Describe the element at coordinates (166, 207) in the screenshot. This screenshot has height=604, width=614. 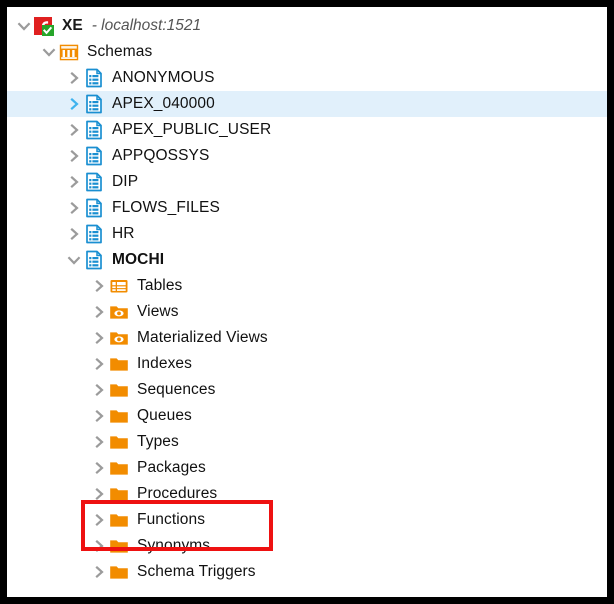
I see `tree-node-label: FLOWS_FILES` at that location.